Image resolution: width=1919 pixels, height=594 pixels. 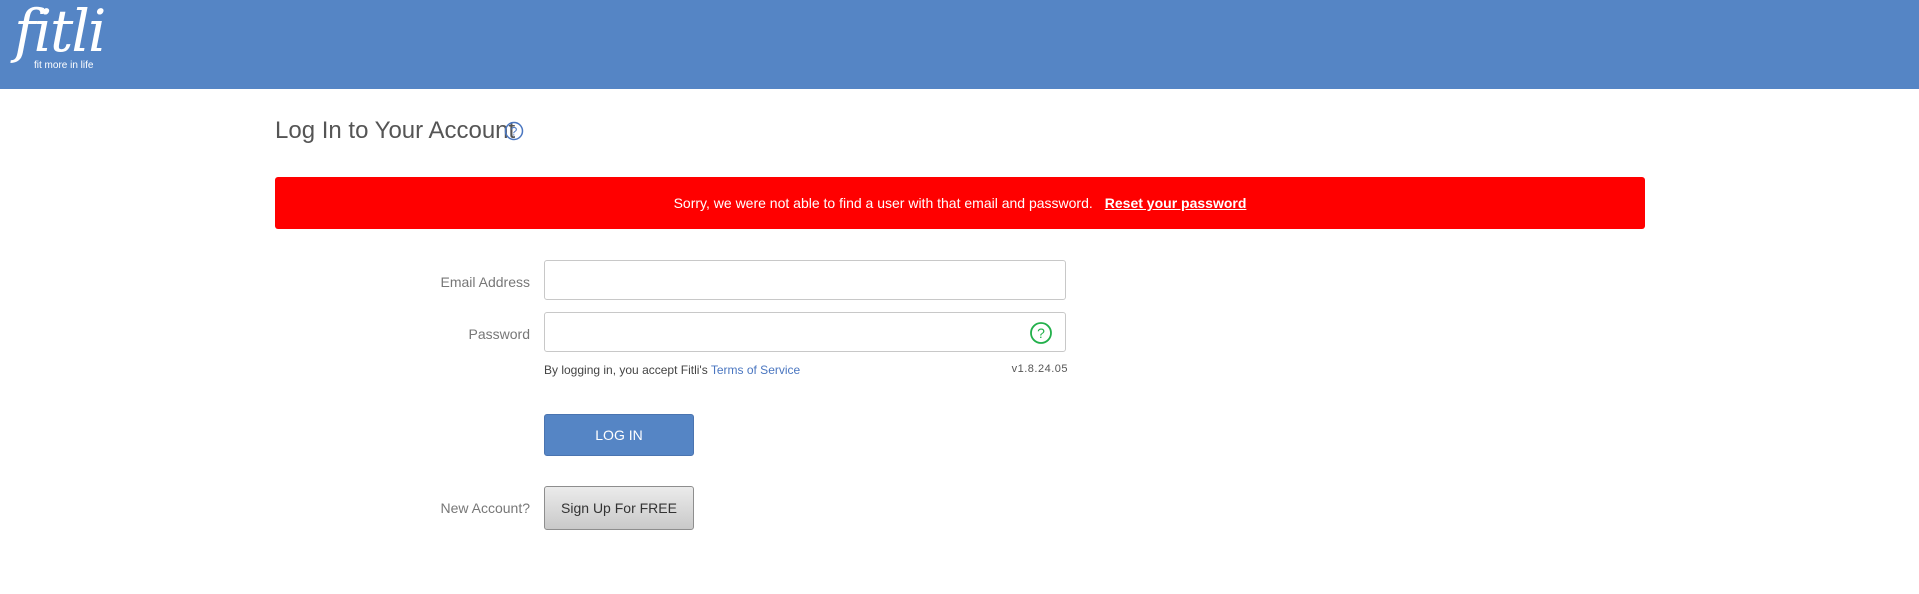 I want to click on email-label: Email Address, so click(x=485, y=282).